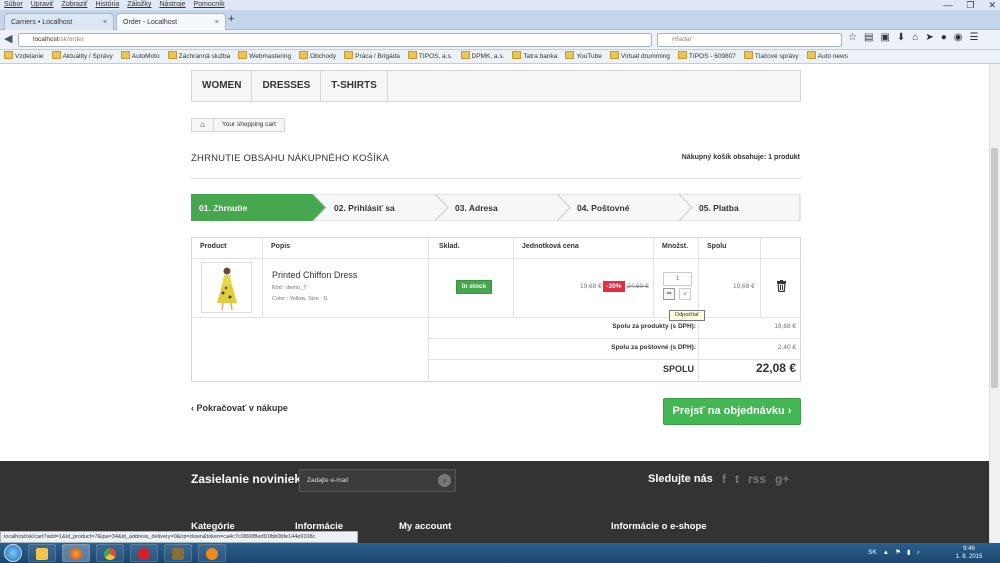  Describe the element at coordinates (208, 5) in the screenshot. I see `menu-help: Pomocník` at that location.